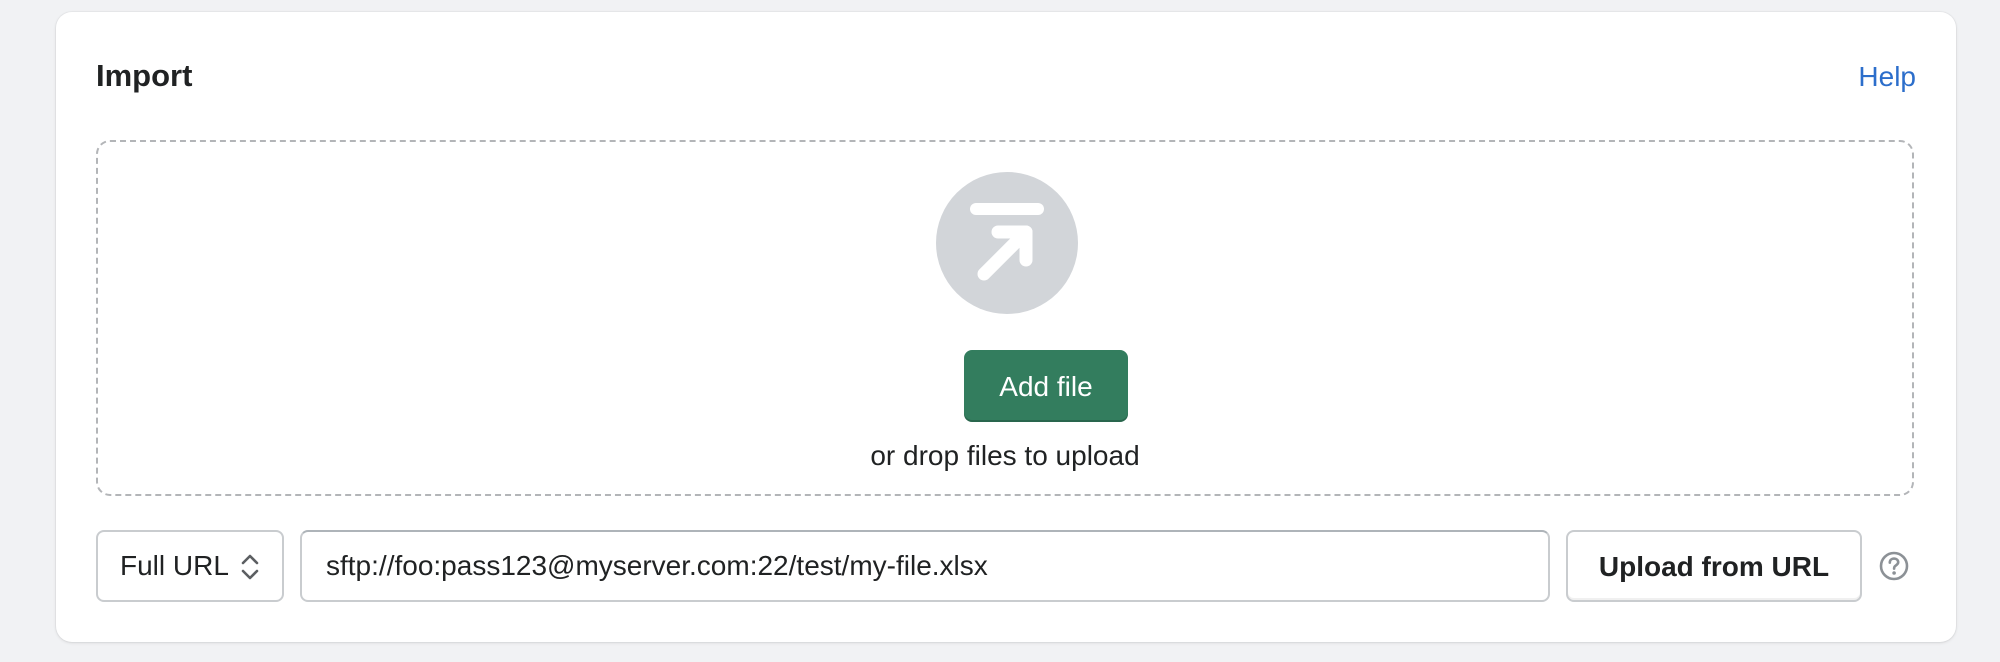  I want to click on url-mode-select: Full URL, so click(190, 566).